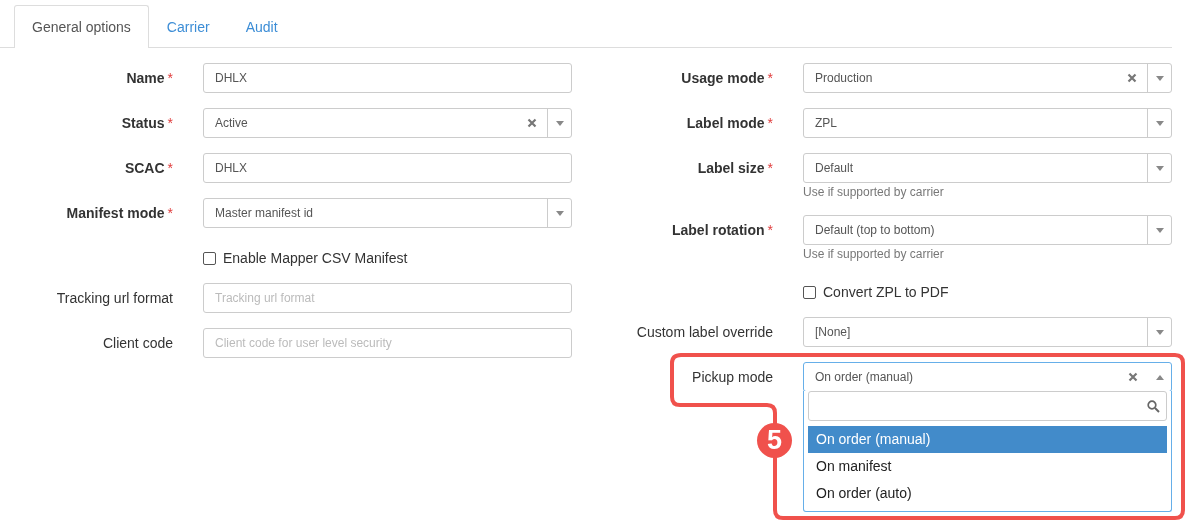  I want to click on tab: Carrier, so click(188, 26).